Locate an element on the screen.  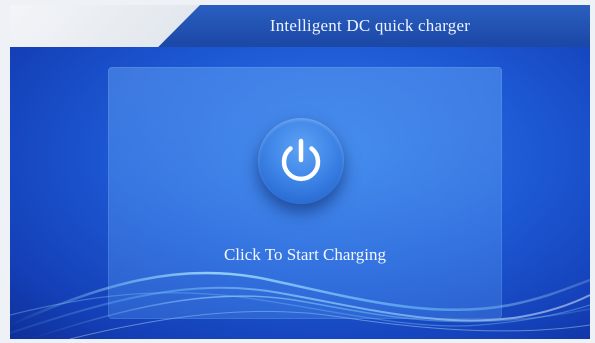
start-charging-label: Click To Start Charging is located at coordinates (305, 255).